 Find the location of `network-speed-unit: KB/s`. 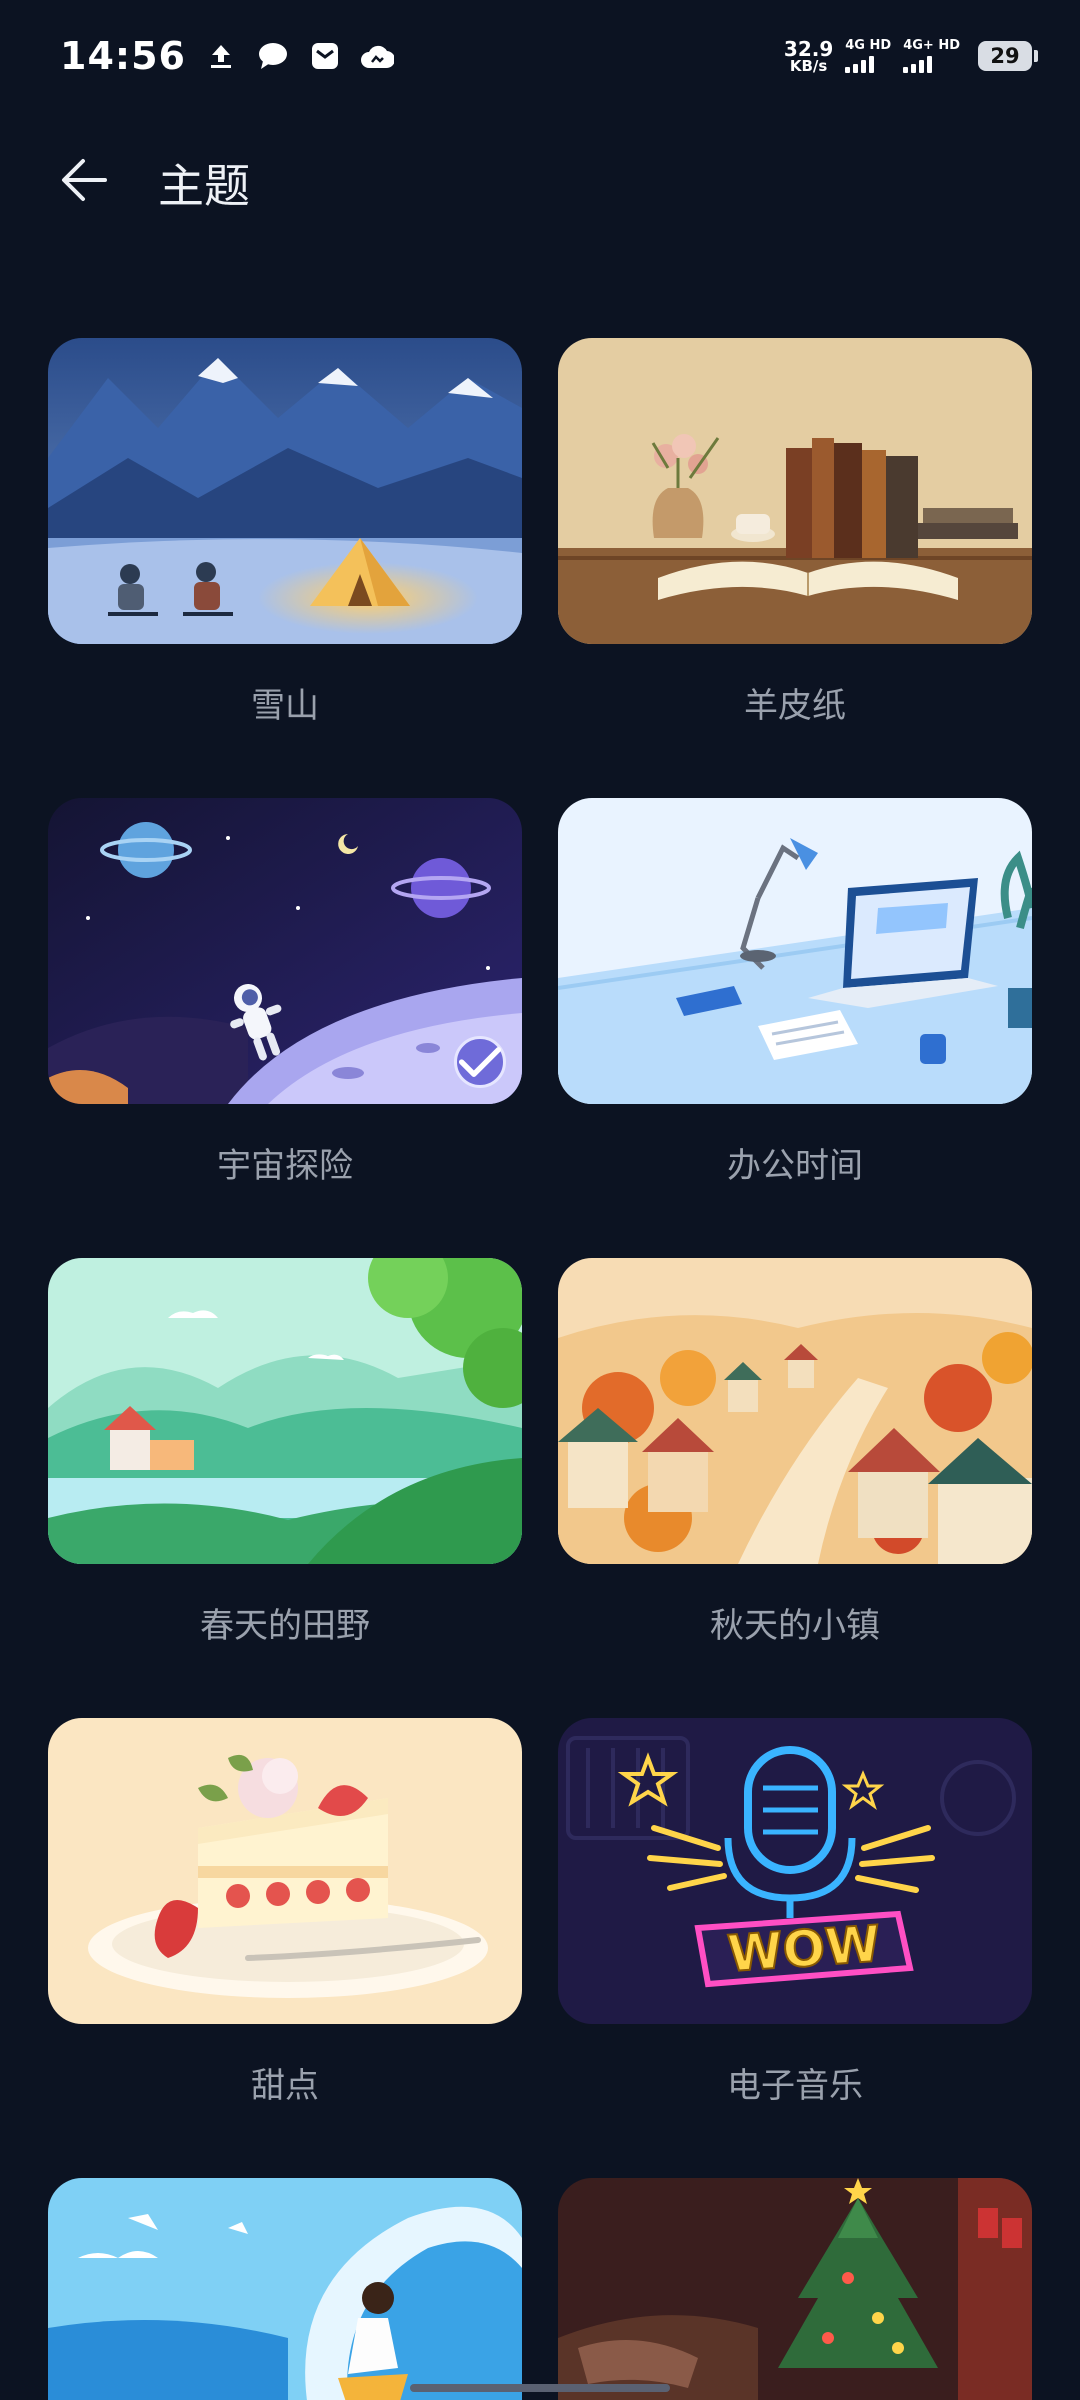

network-speed-unit: KB/s is located at coordinates (808, 65).